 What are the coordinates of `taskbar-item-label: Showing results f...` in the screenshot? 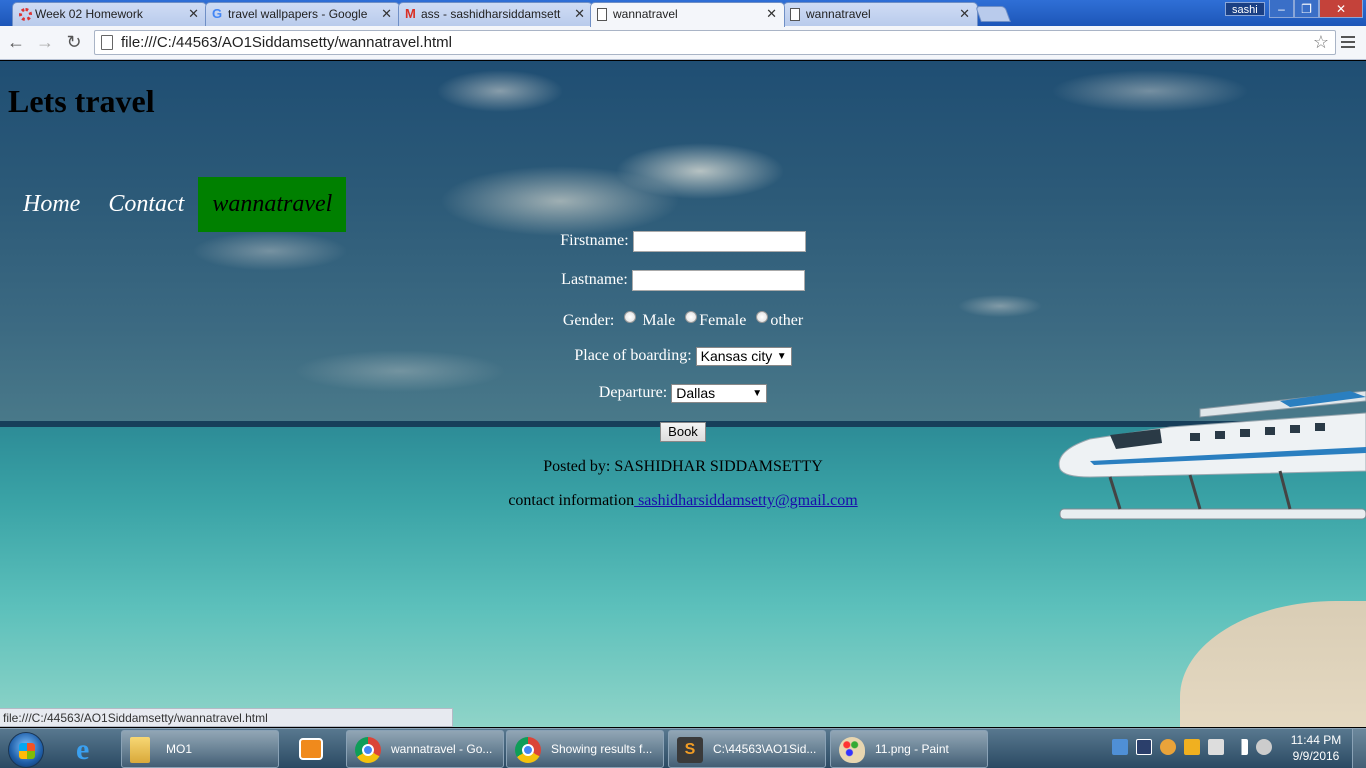 It's located at (602, 749).